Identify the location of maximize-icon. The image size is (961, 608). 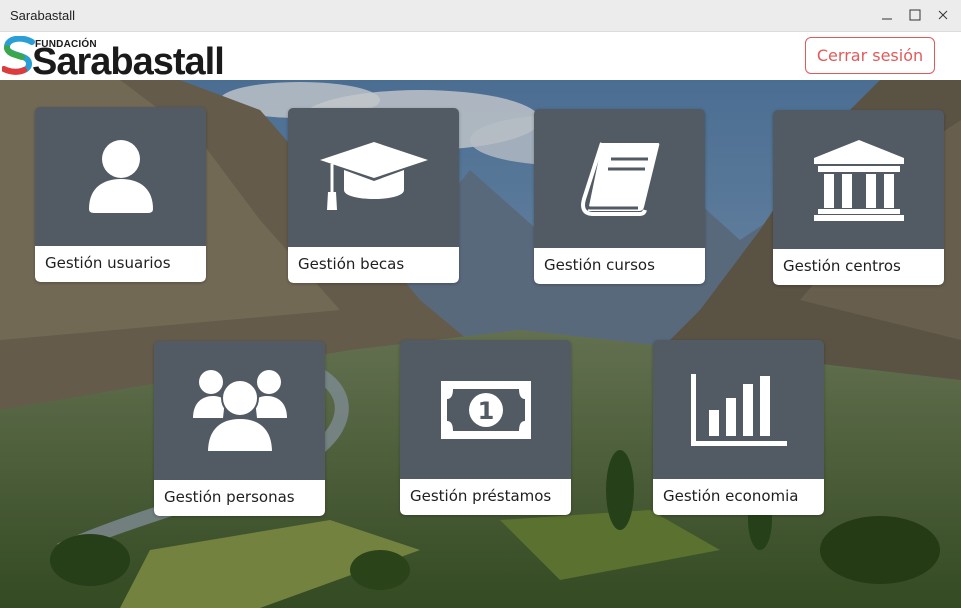
(915, 15).